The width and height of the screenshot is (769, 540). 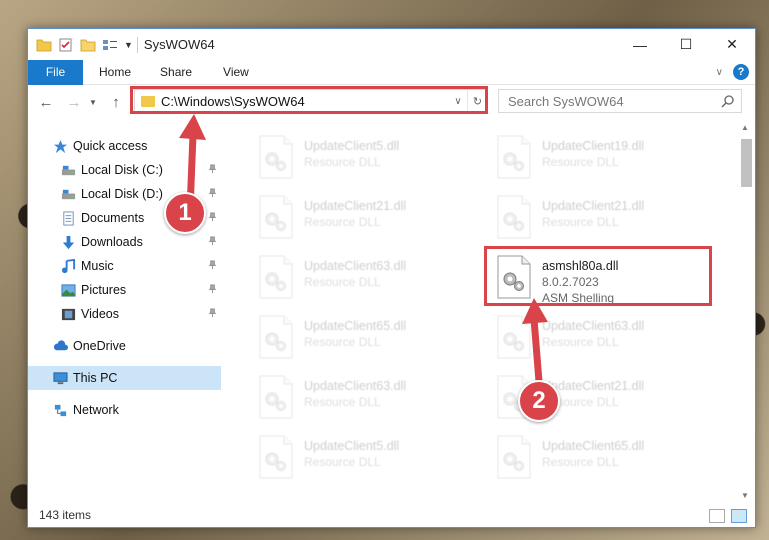 What do you see at coordinates (391, 515) in the screenshot?
I see `status-bar: 143 items` at bounding box center [391, 515].